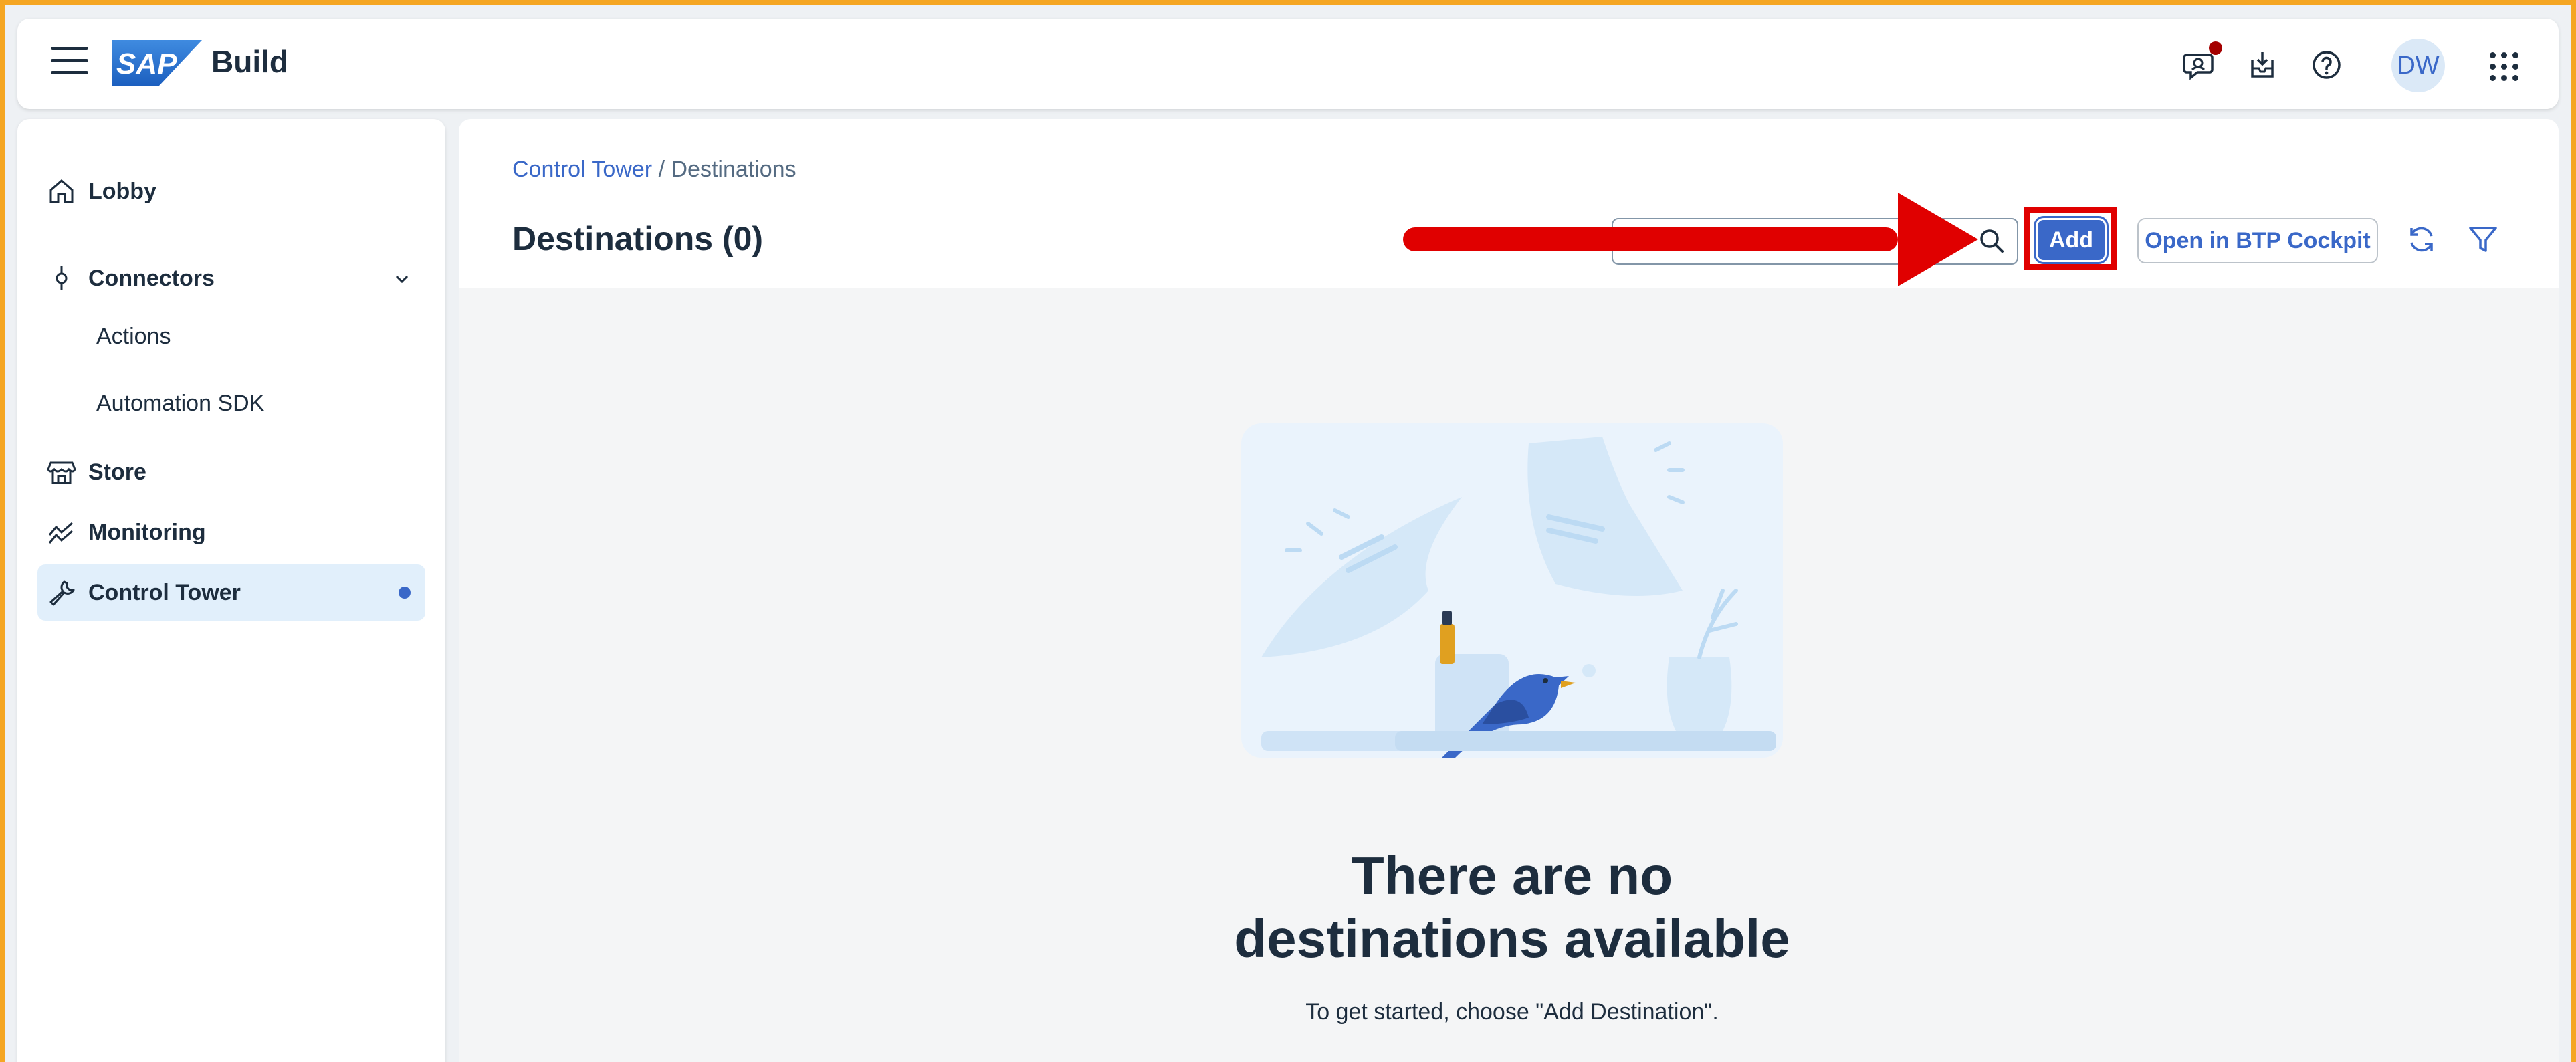 The width and height of the screenshot is (2576, 1062). What do you see at coordinates (61, 472) in the screenshot?
I see `store-icon` at bounding box center [61, 472].